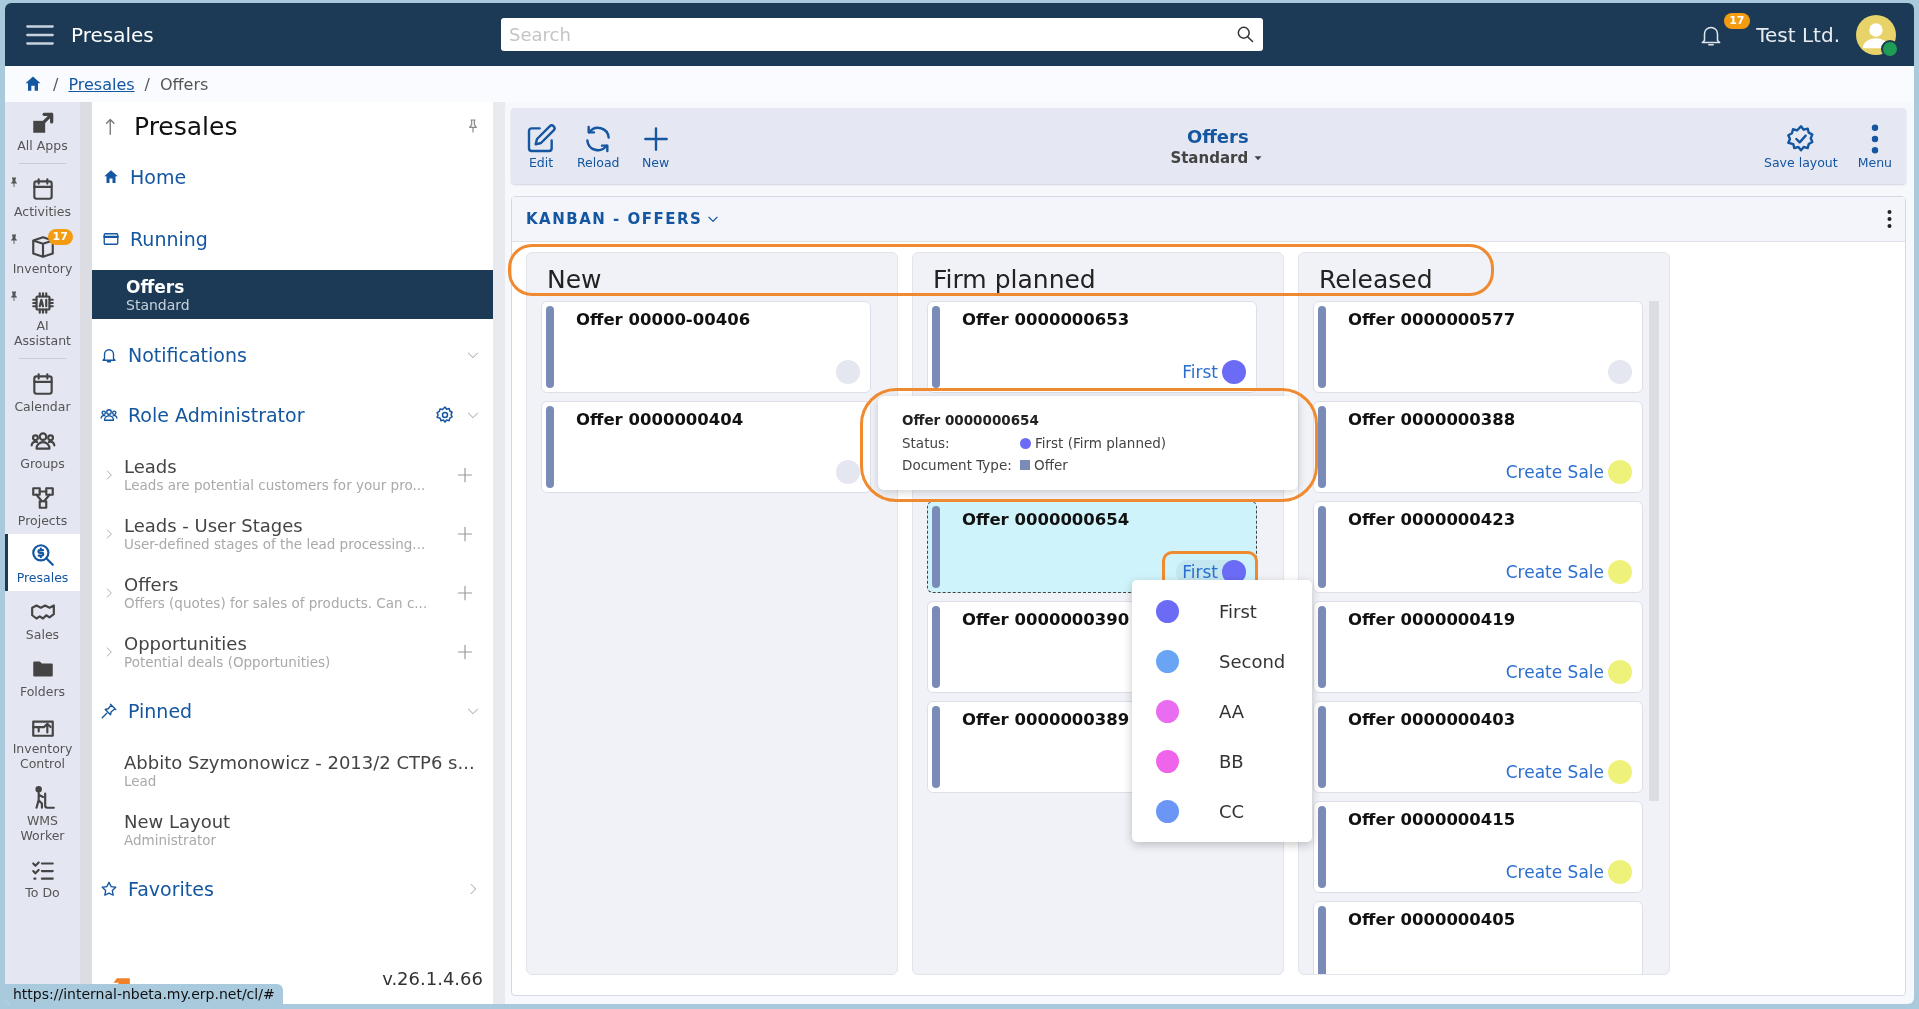 The width and height of the screenshot is (1919, 1009). Describe the element at coordinates (1211, 372) in the screenshot. I see `status-chip: First` at that location.